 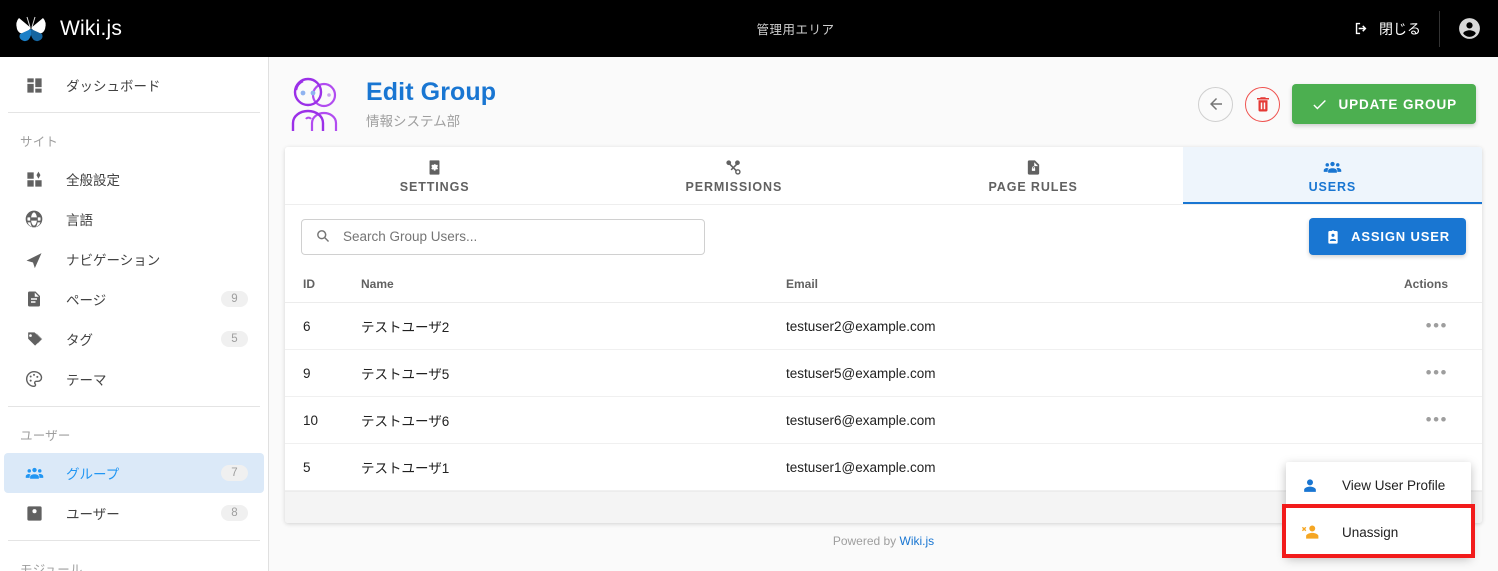 I want to click on people-group-icon, so click(x=314, y=104).